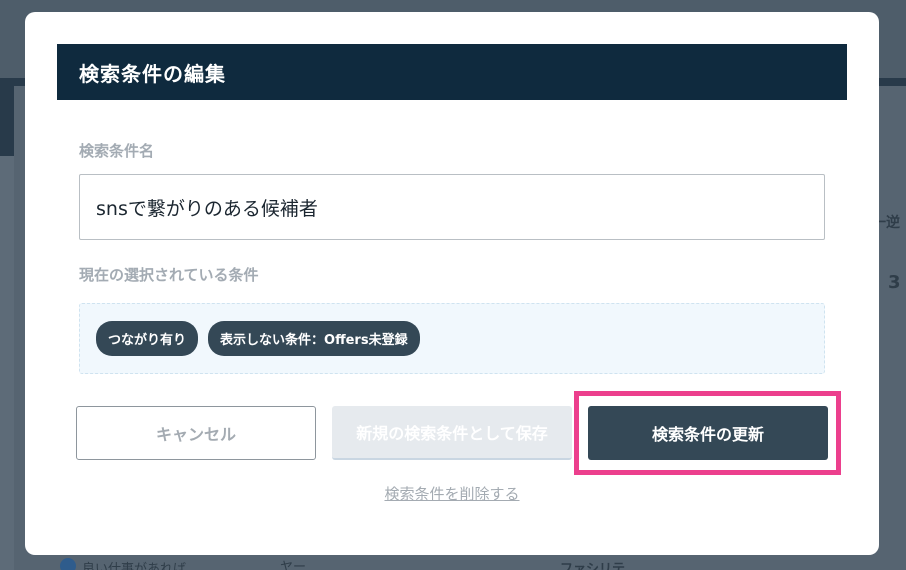 Image resolution: width=906 pixels, height=570 pixels. Describe the element at coordinates (452, 72) in the screenshot. I see `modal-header: 検索条件の編集` at that location.